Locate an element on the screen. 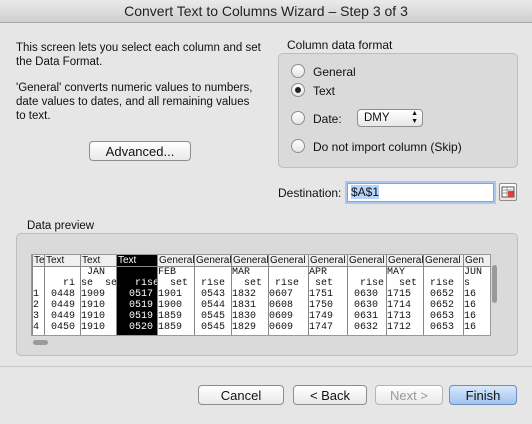 The width and height of the screenshot is (532, 424). preview-cell: MAR is located at coordinates (241, 272).